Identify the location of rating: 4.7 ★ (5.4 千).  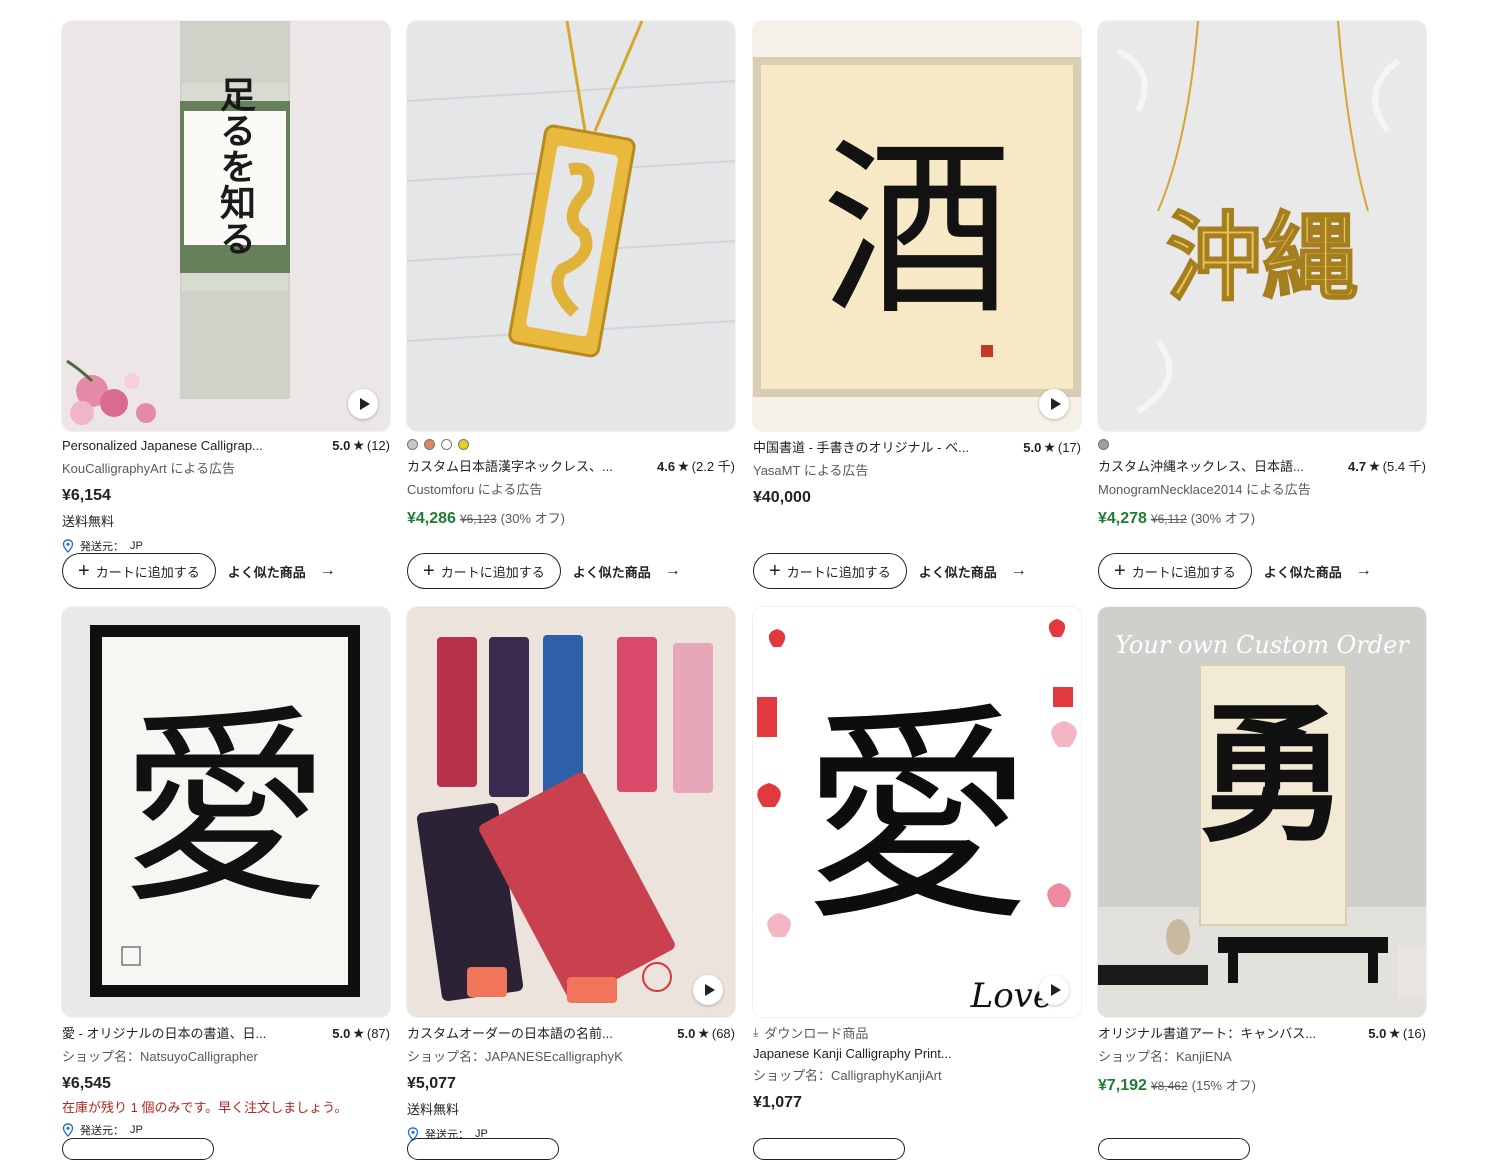
(1387, 465).